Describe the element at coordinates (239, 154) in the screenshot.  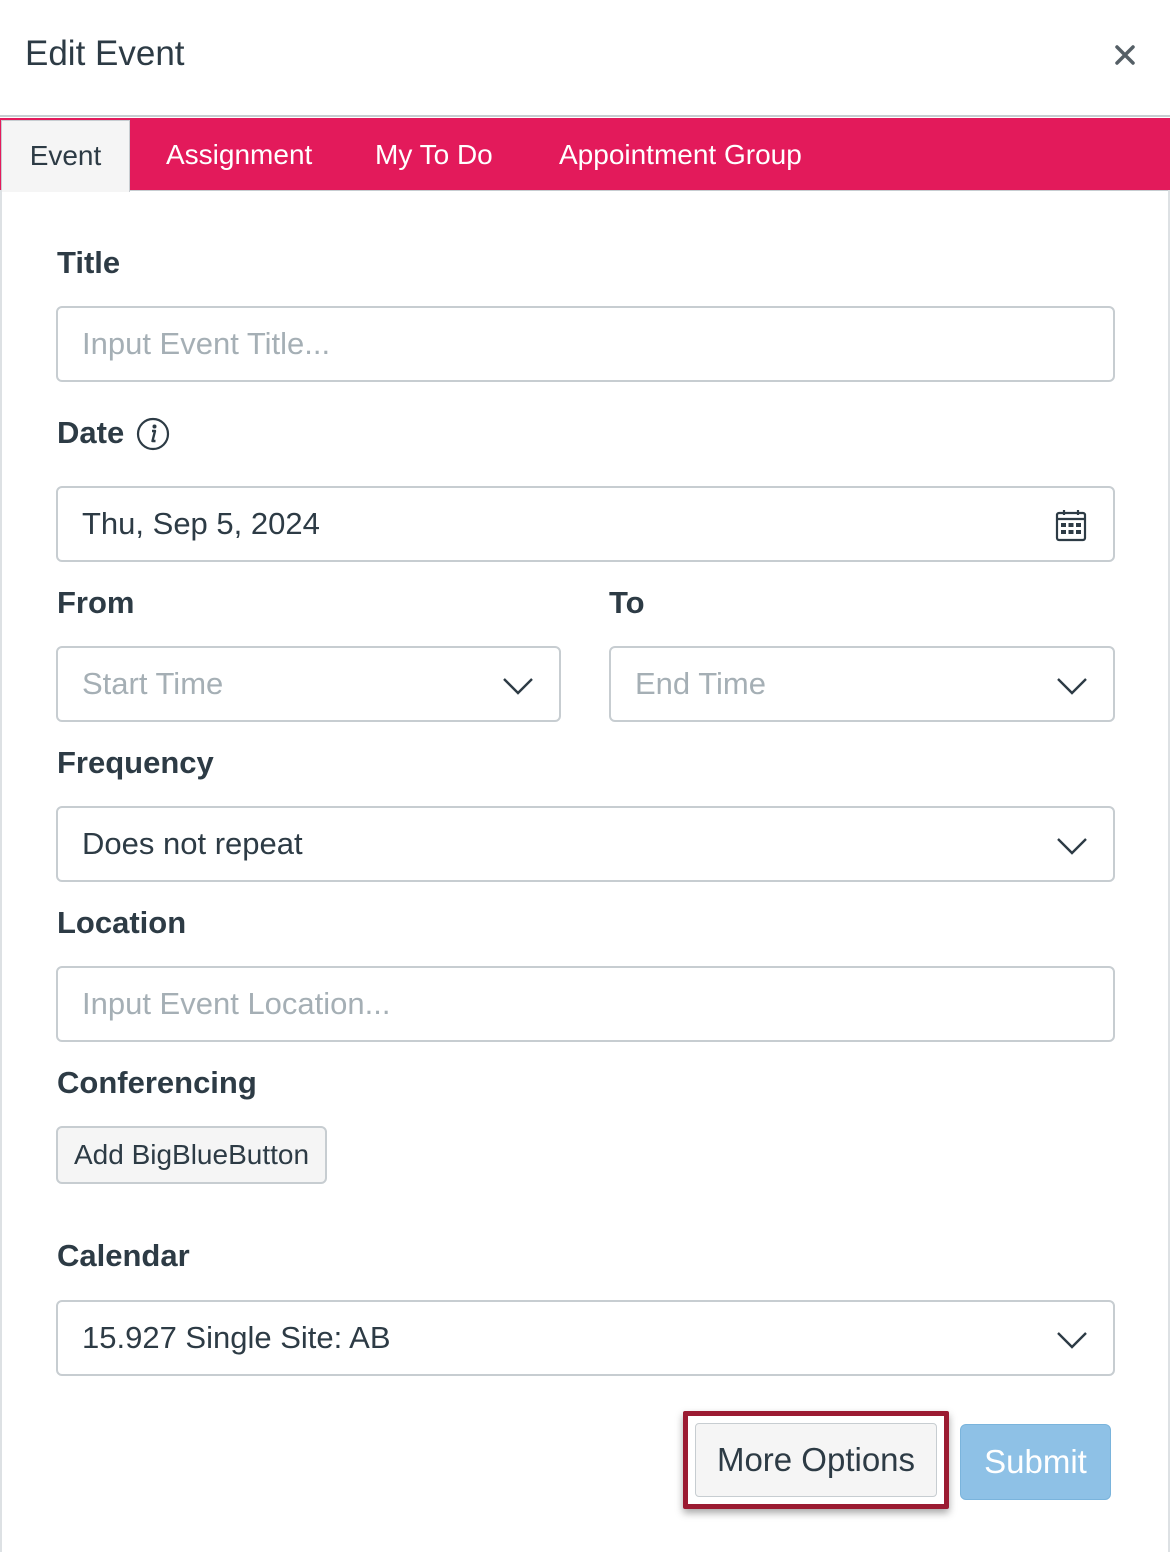
I see `tab-assignment: Assignment` at that location.